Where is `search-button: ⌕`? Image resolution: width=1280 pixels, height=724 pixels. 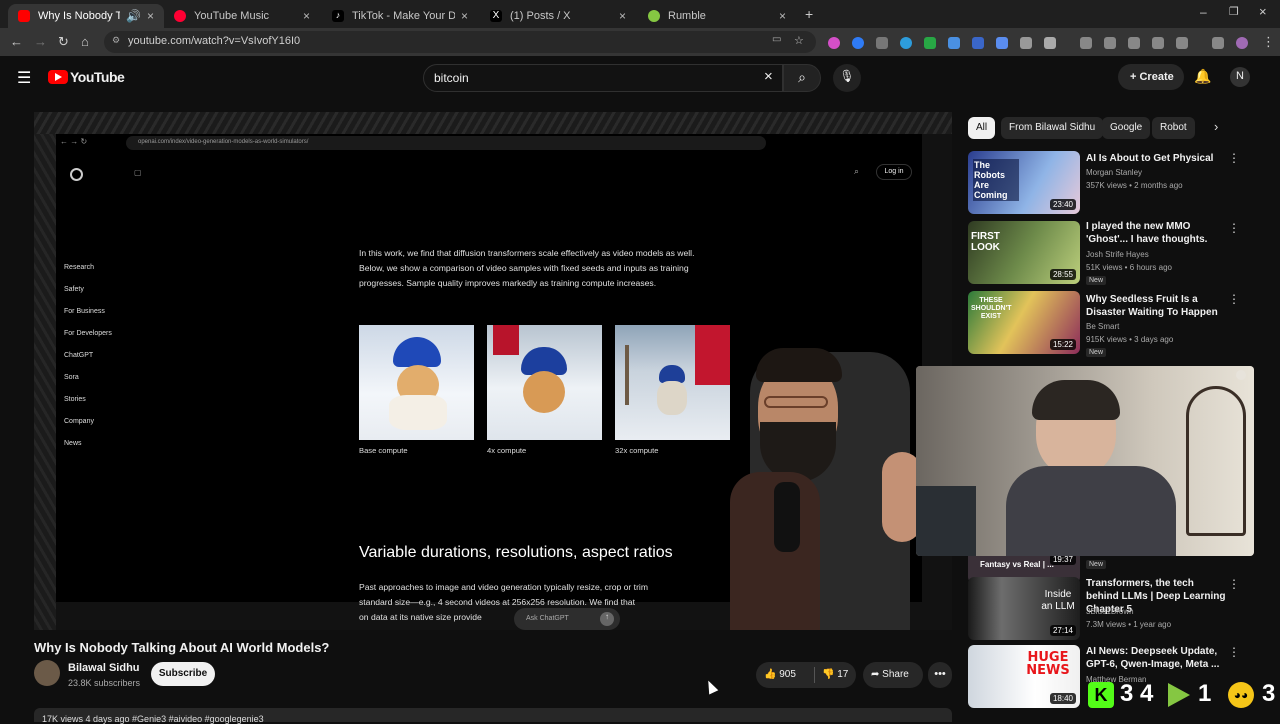 search-button: ⌕ is located at coordinates (802, 78).